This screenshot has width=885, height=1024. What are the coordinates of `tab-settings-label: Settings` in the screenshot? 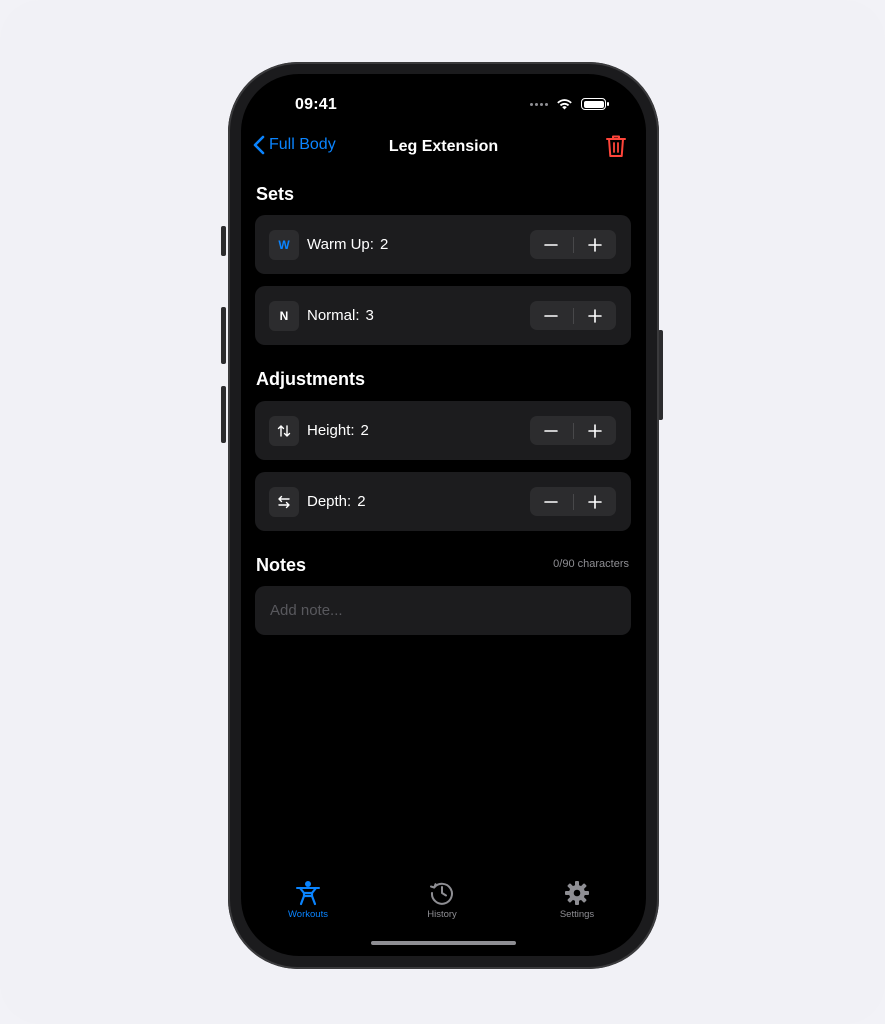 It's located at (577, 914).